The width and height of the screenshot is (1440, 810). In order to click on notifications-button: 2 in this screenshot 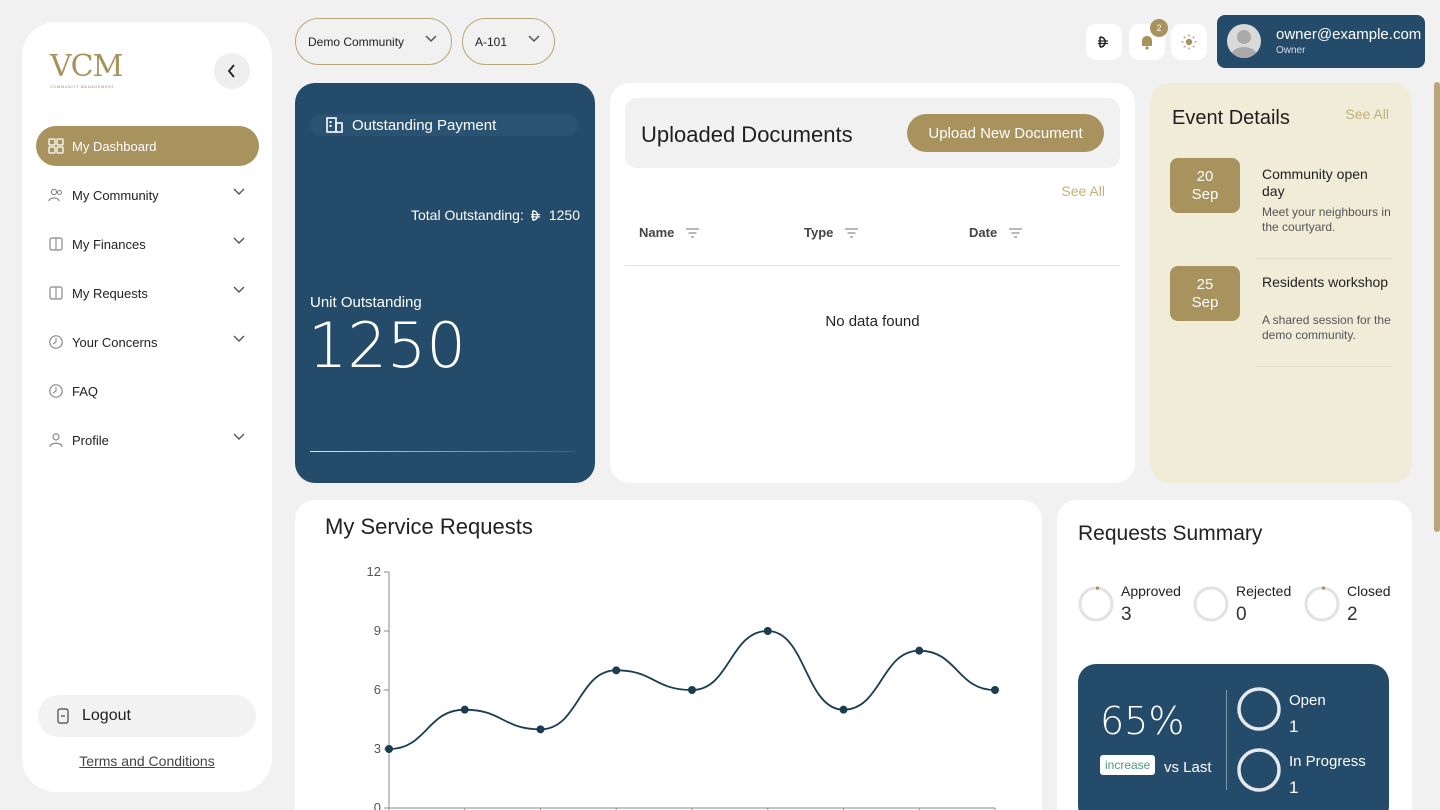, I will do `click(1148, 39)`.